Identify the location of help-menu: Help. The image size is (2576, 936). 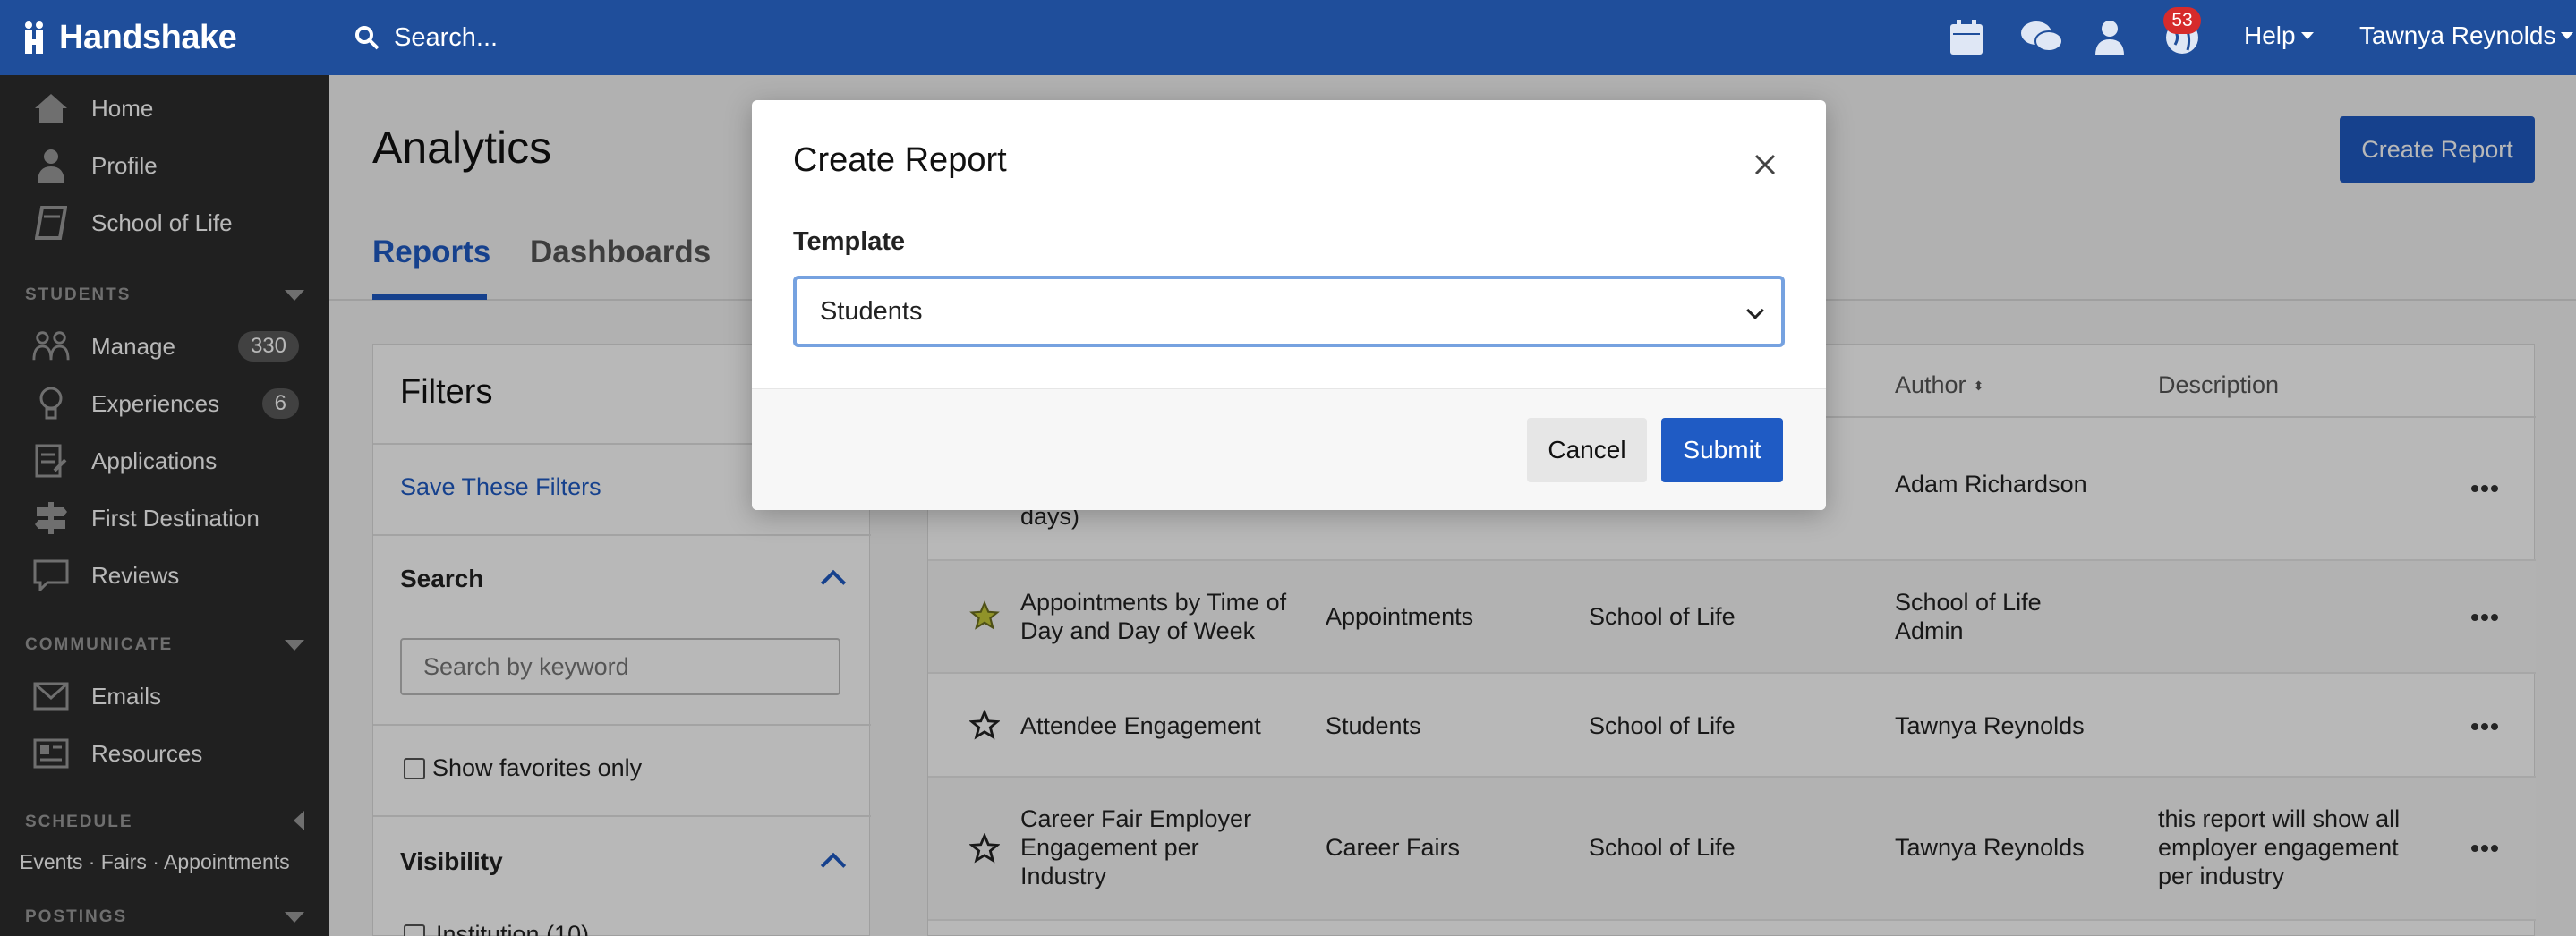
(2279, 35).